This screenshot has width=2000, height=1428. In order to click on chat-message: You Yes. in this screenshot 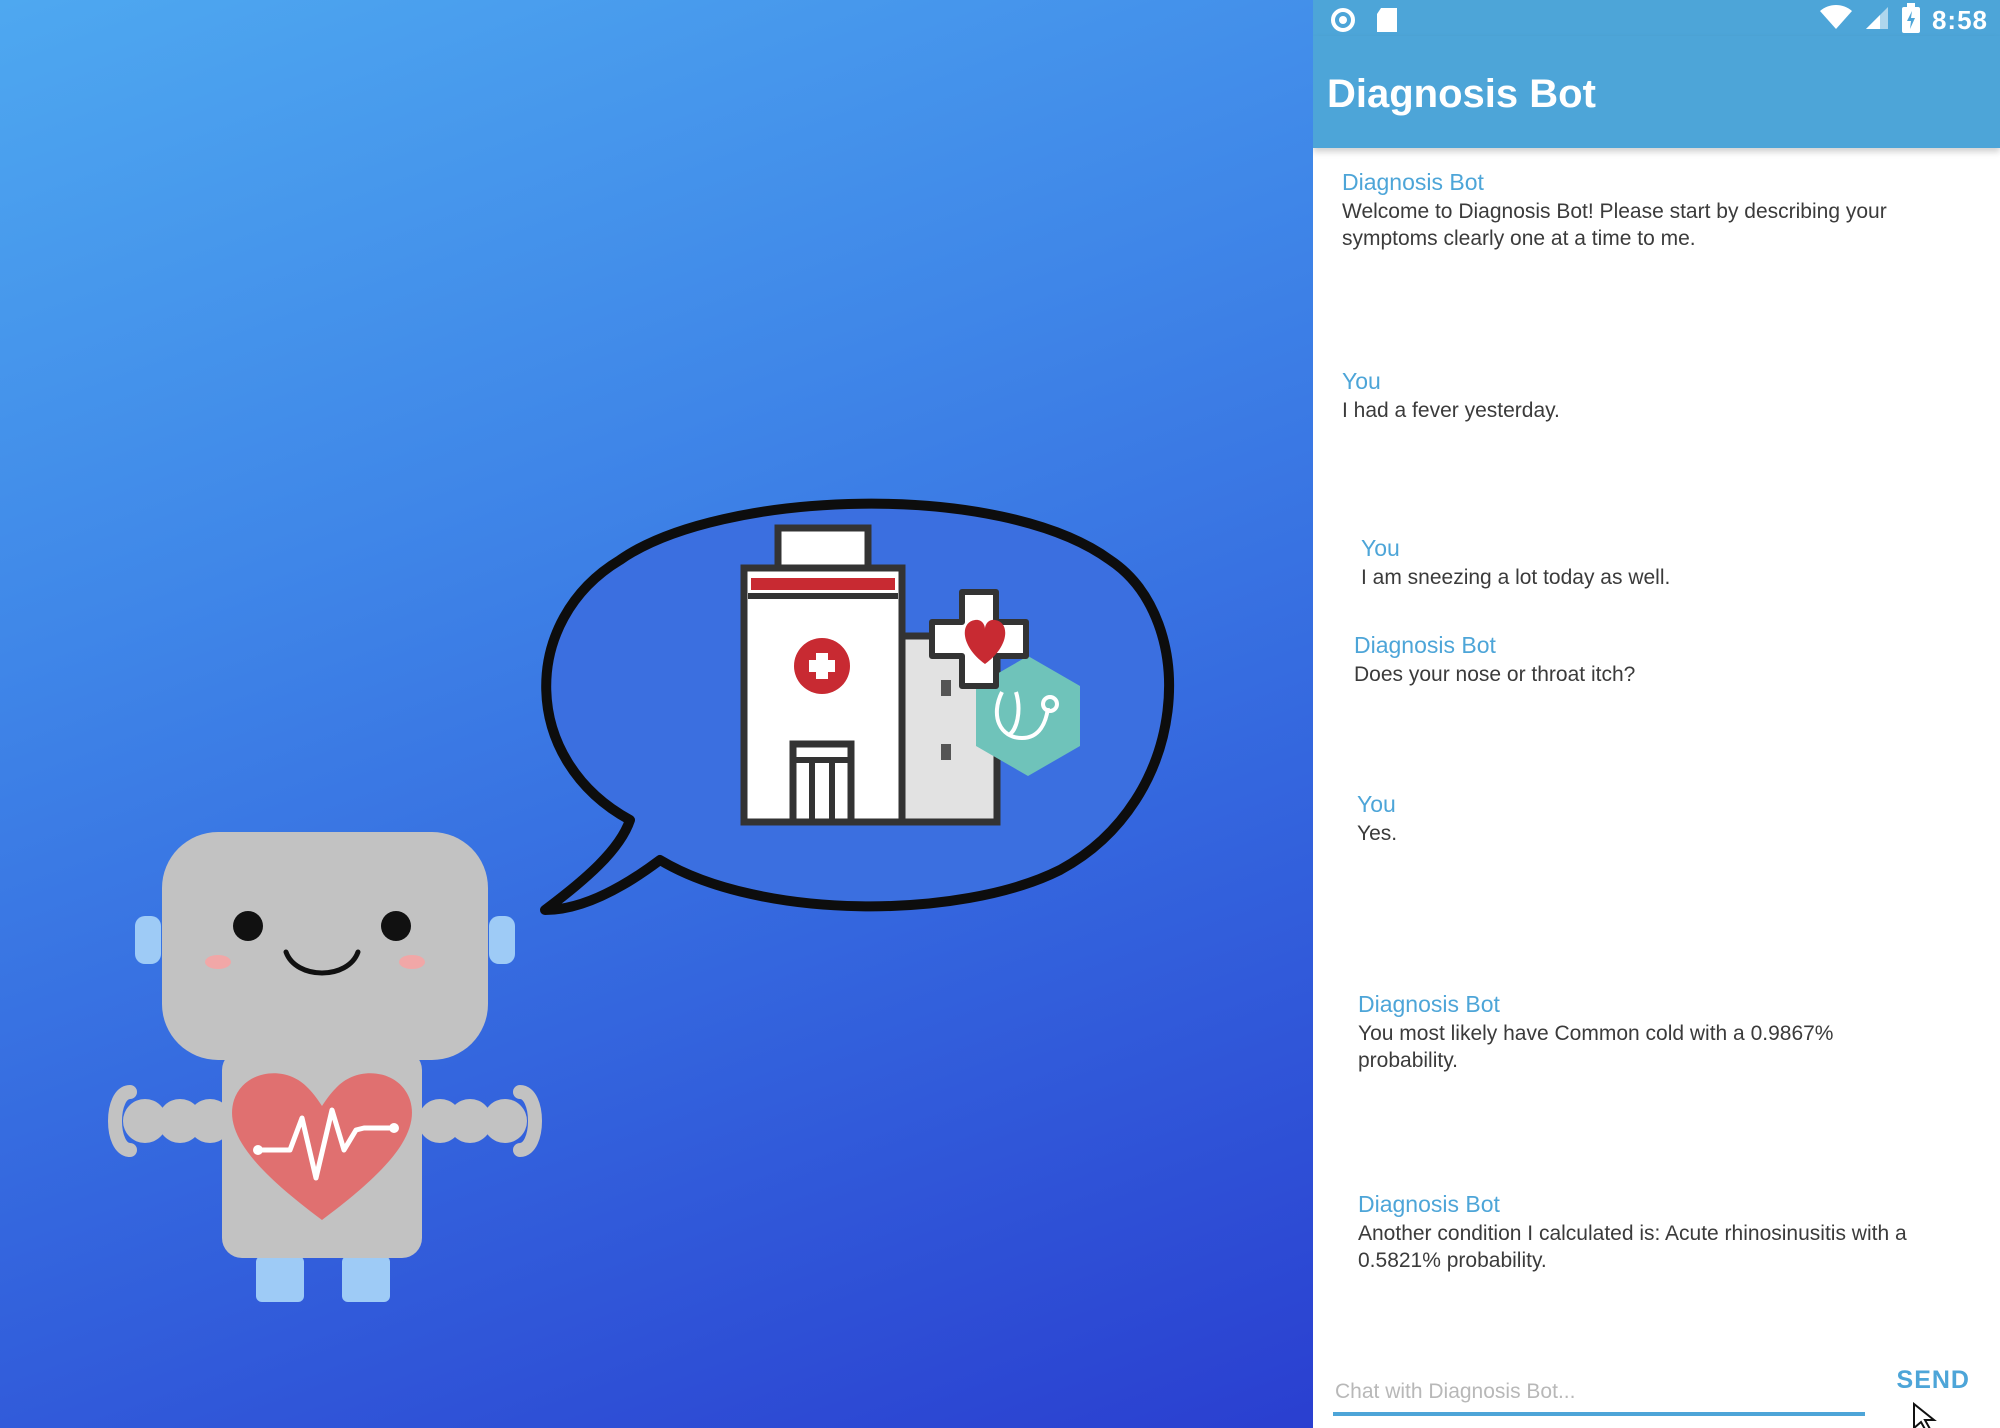, I will do `click(1667, 818)`.